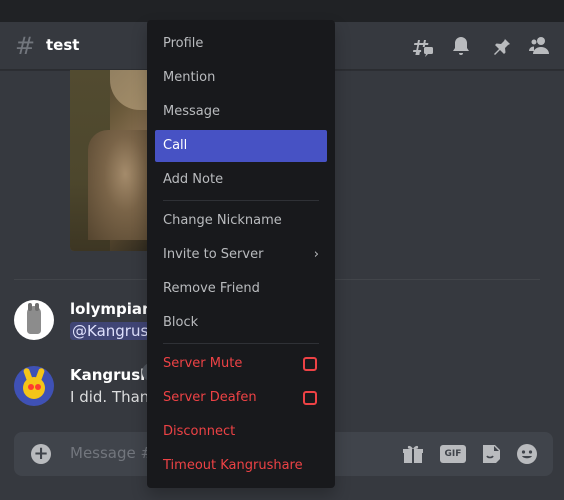  Describe the element at coordinates (282, 11) in the screenshot. I see `window-titlebar` at that location.